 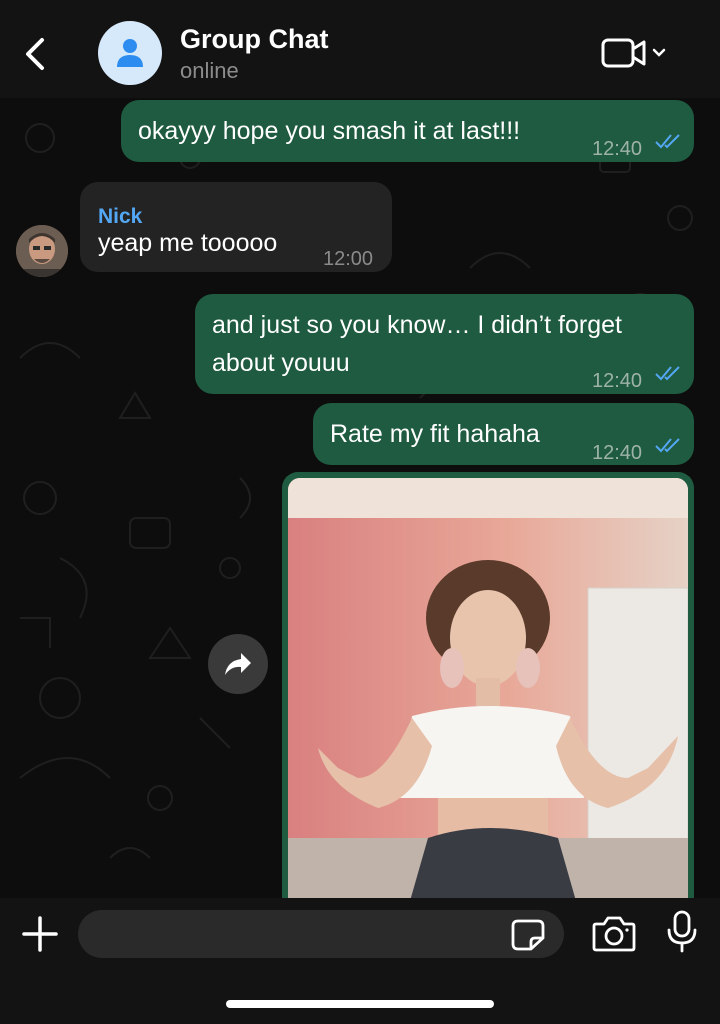 I want to click on outgoing-message: Rate my fit hahaha 12:40, so click(x=503, y=434).